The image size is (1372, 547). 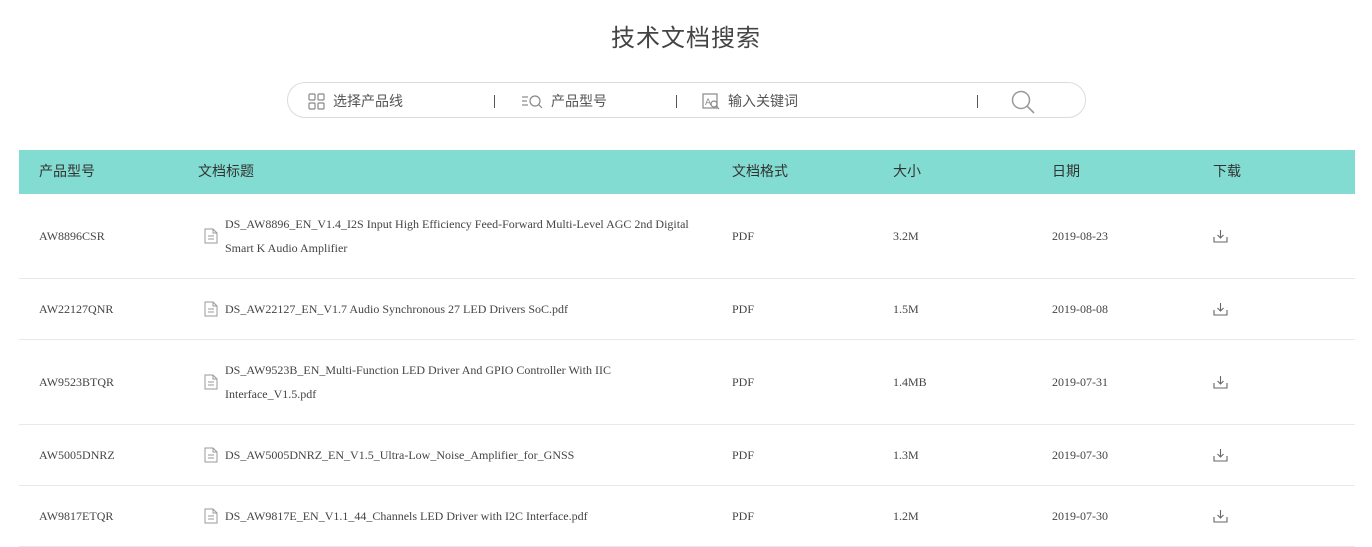 What do you see at coordinates (368, 102) in the screenshot?
I see `product-line-label: 选择产品线` at bounding box center [368, 102].